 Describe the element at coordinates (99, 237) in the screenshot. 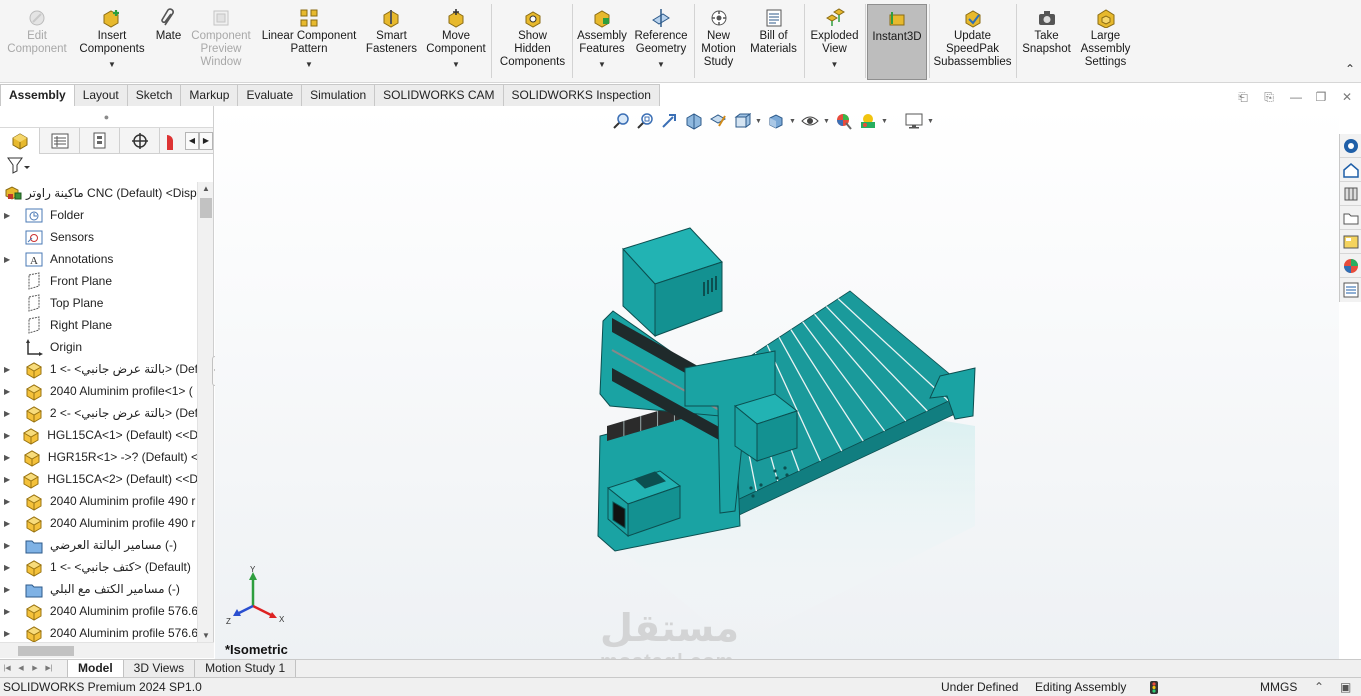

I see `tree-item: Sensors` at that location.